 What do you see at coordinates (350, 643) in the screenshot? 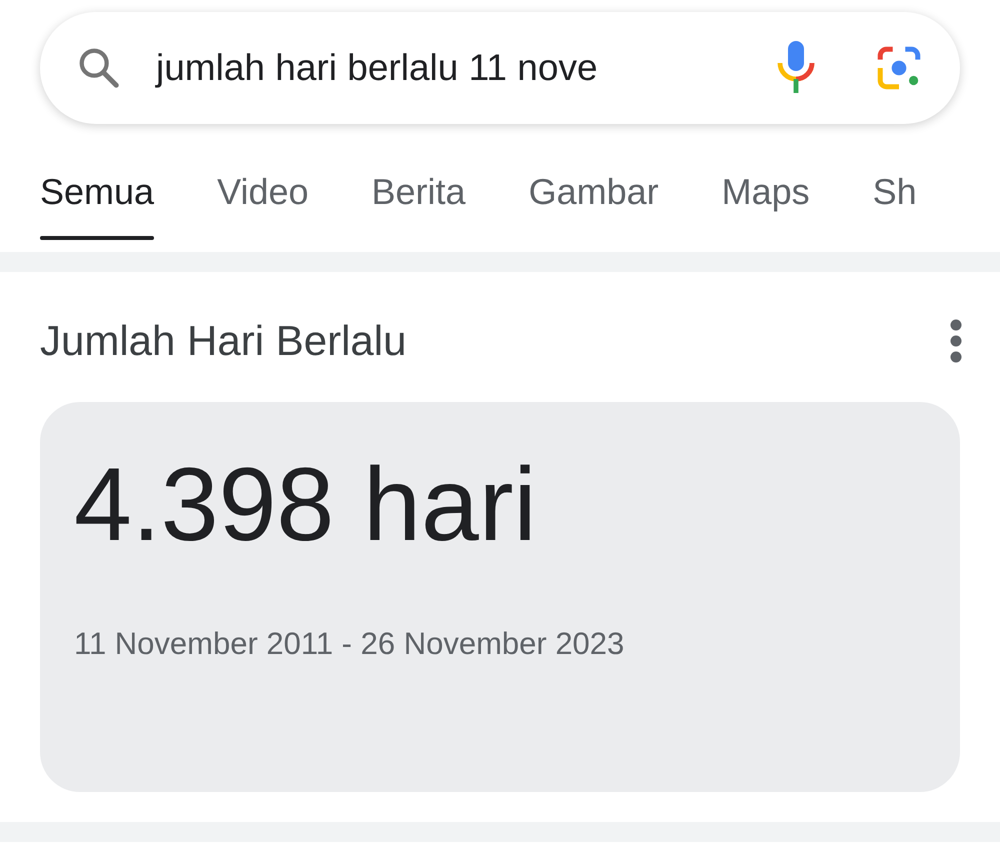
I see `date-range: 11 November 2011 - 26 November 2023` at bounding box center [350, 643].